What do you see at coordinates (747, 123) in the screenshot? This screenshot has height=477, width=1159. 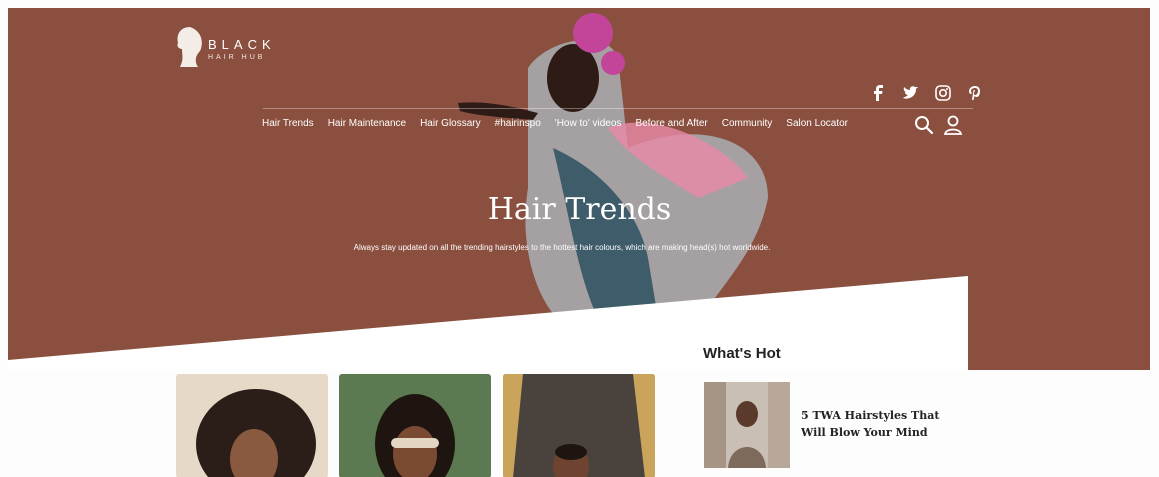 I see `nav-item-community: Community` at bounding box center [747, 123].